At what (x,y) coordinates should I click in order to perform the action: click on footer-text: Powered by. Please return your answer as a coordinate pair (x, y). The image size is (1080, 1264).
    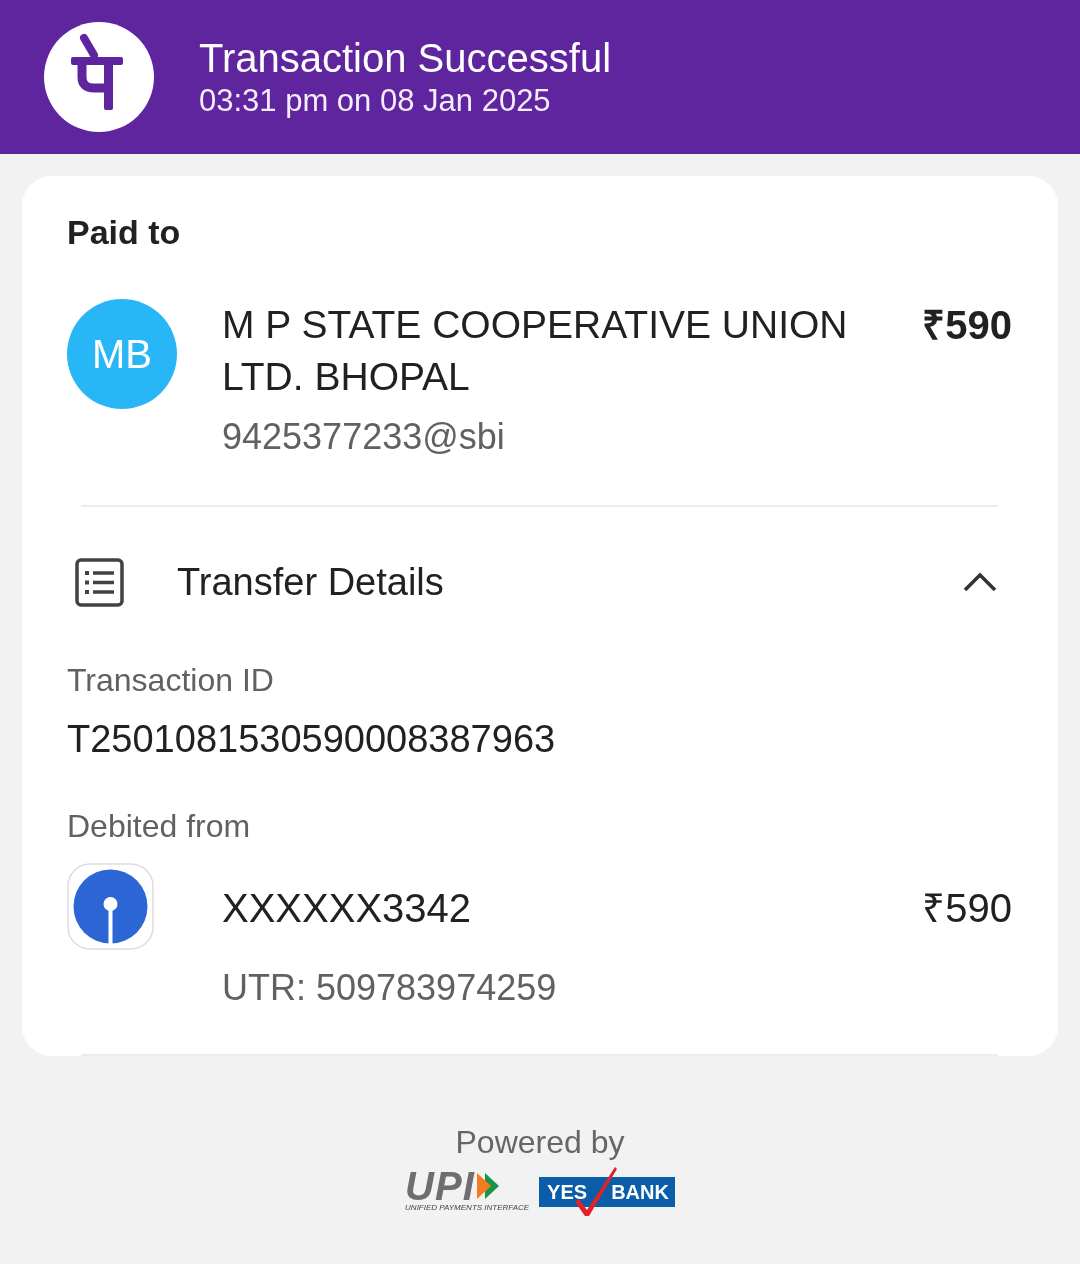
    Looking at the image, I should click on (540, 1142).